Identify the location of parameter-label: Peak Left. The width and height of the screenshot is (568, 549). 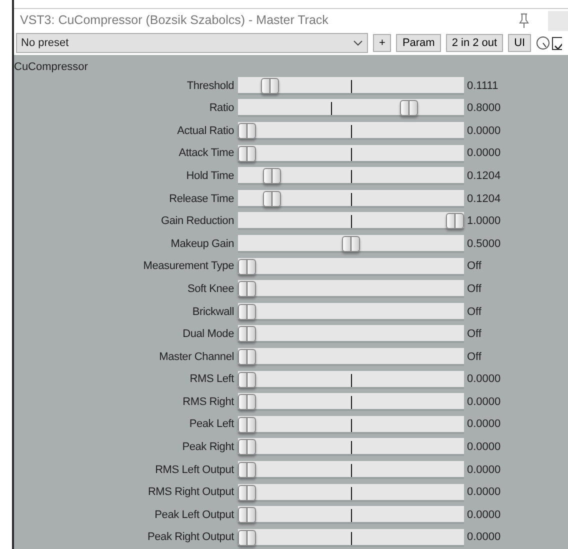
(212, 424).